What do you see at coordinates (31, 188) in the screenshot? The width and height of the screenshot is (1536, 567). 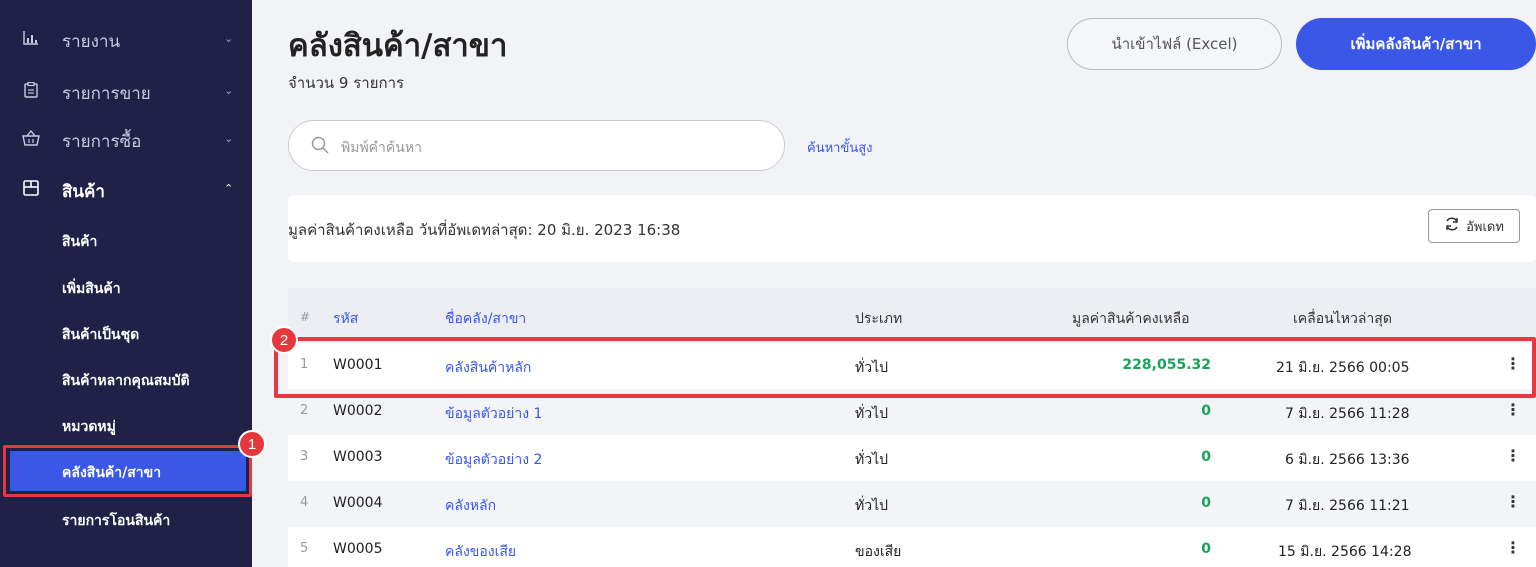 I see `box-icon` at bounding box center [31, 188].